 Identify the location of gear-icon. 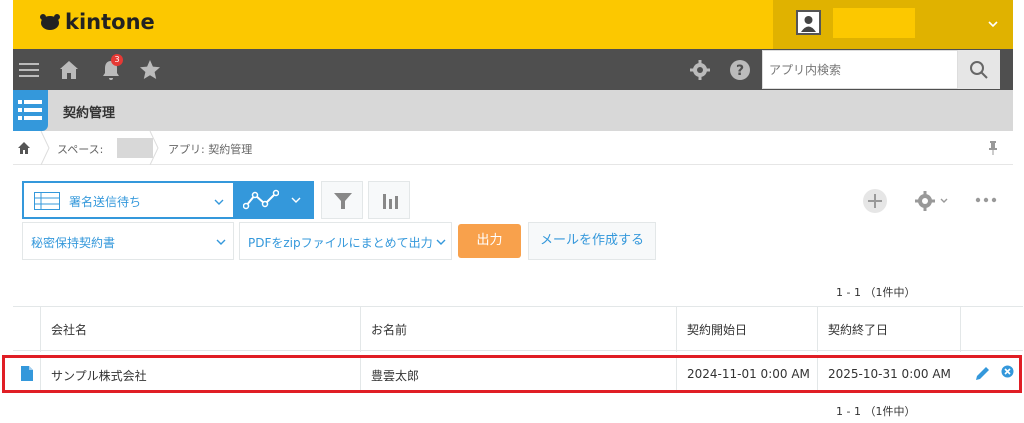
(700, 70).